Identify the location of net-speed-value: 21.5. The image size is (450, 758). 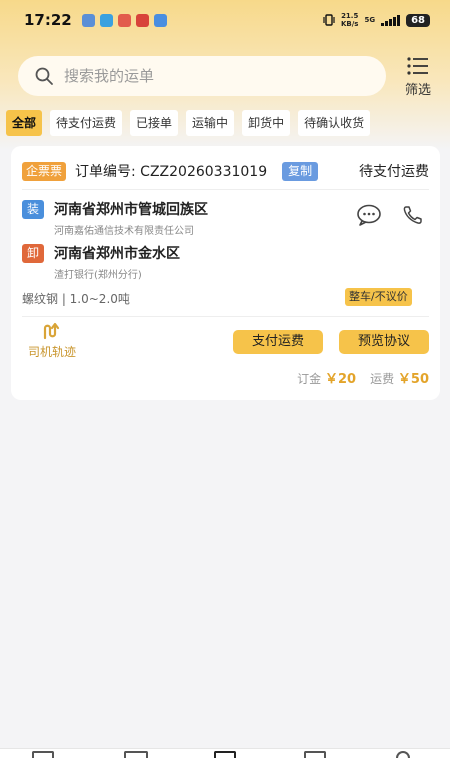
(350, 16).